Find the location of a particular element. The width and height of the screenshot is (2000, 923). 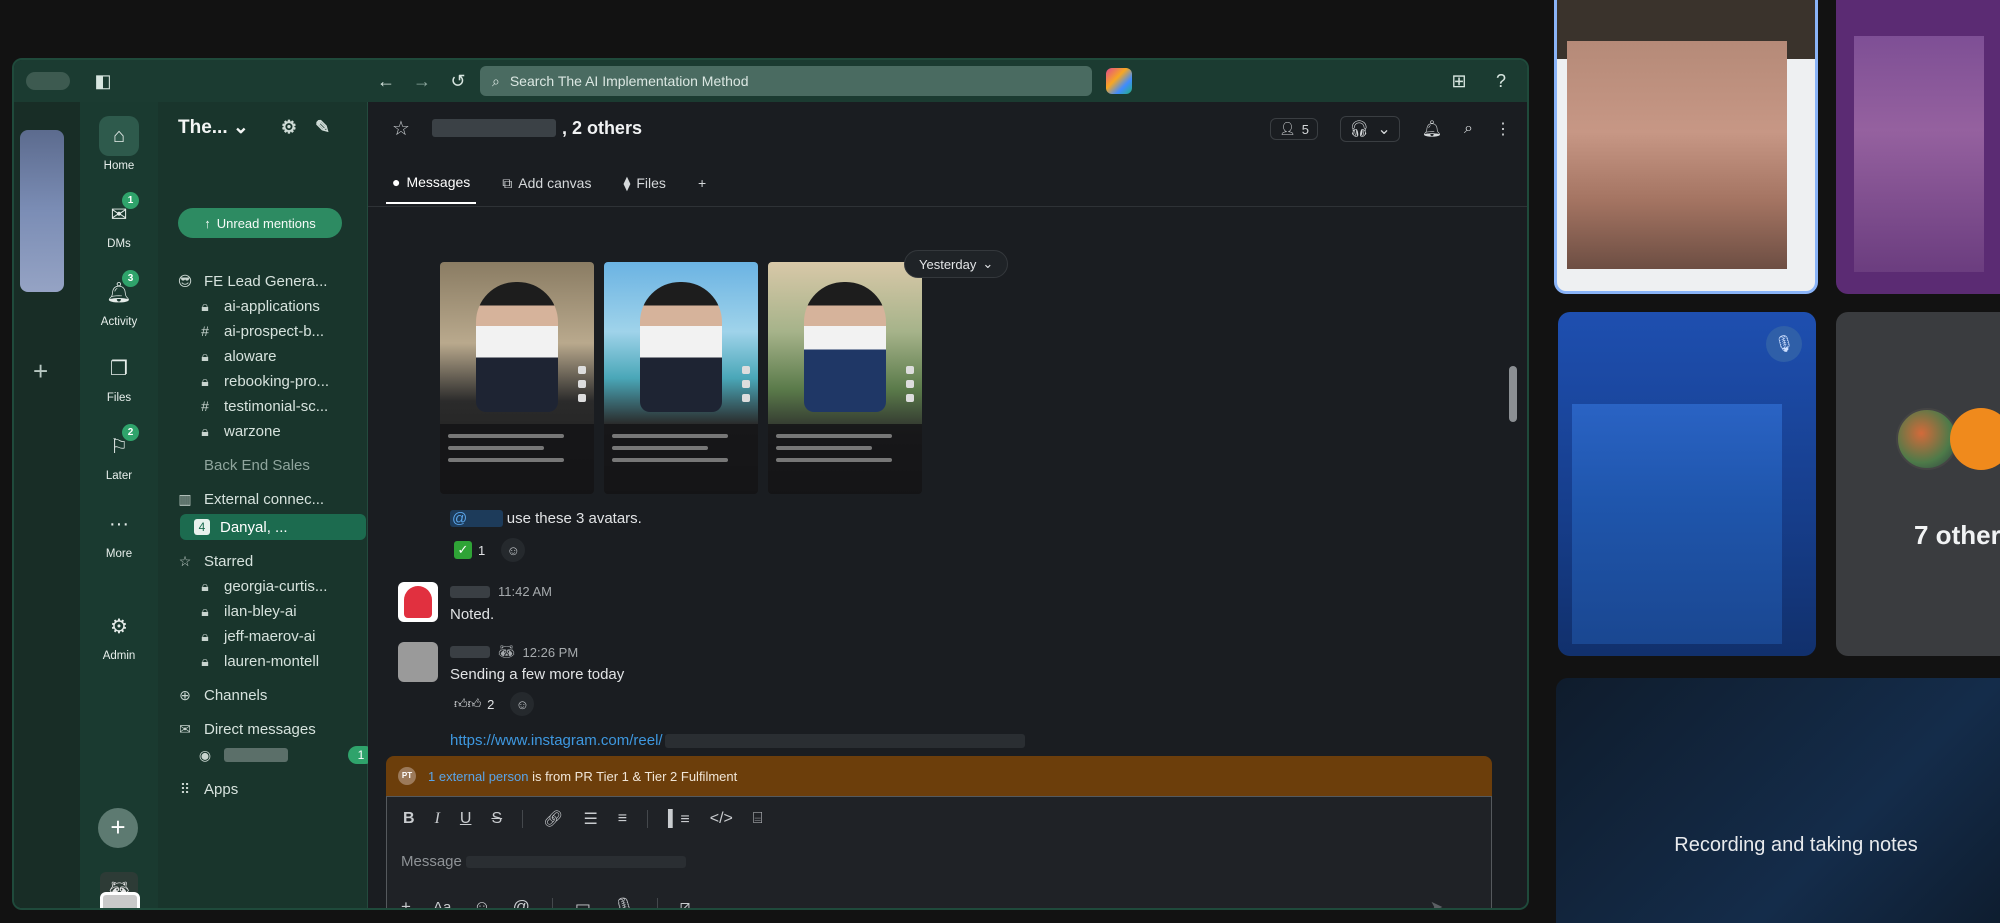

video-icon: ▭ is located at coordinates (583, 902).